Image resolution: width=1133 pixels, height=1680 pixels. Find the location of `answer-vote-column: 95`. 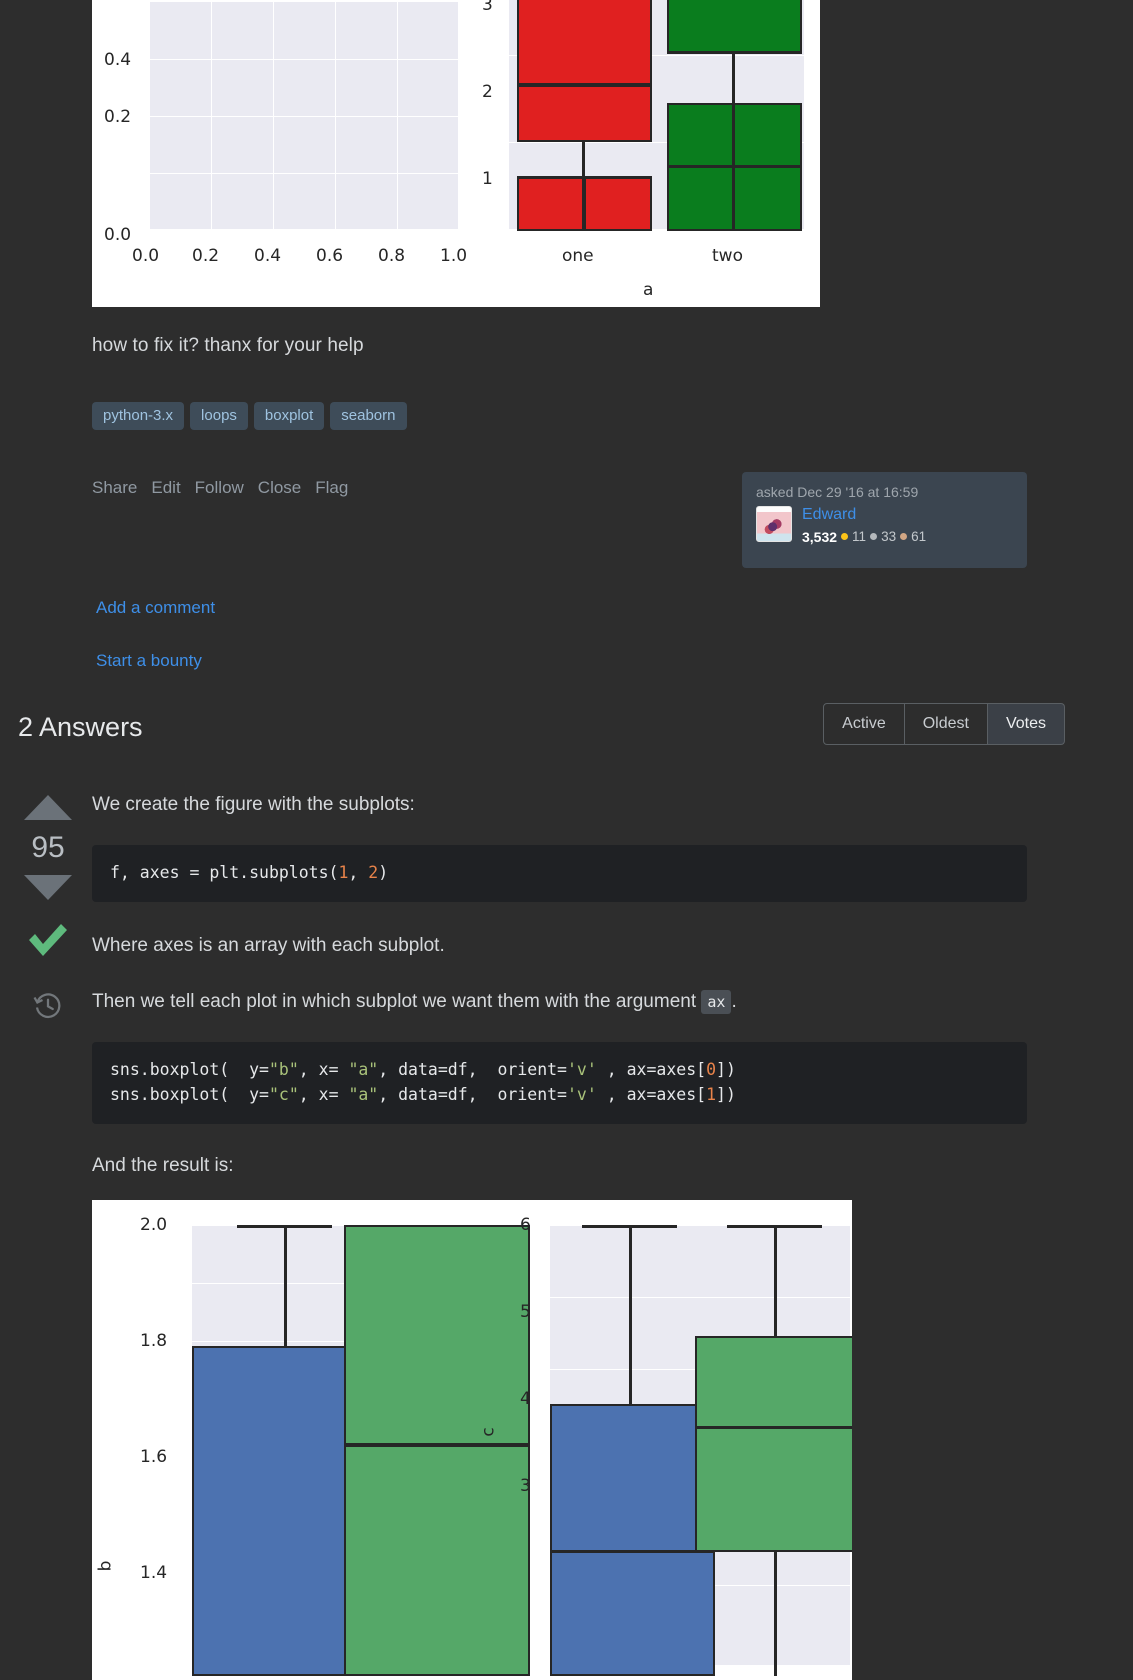

answer-vote-column: 95 is located at coordinates (48, 910).